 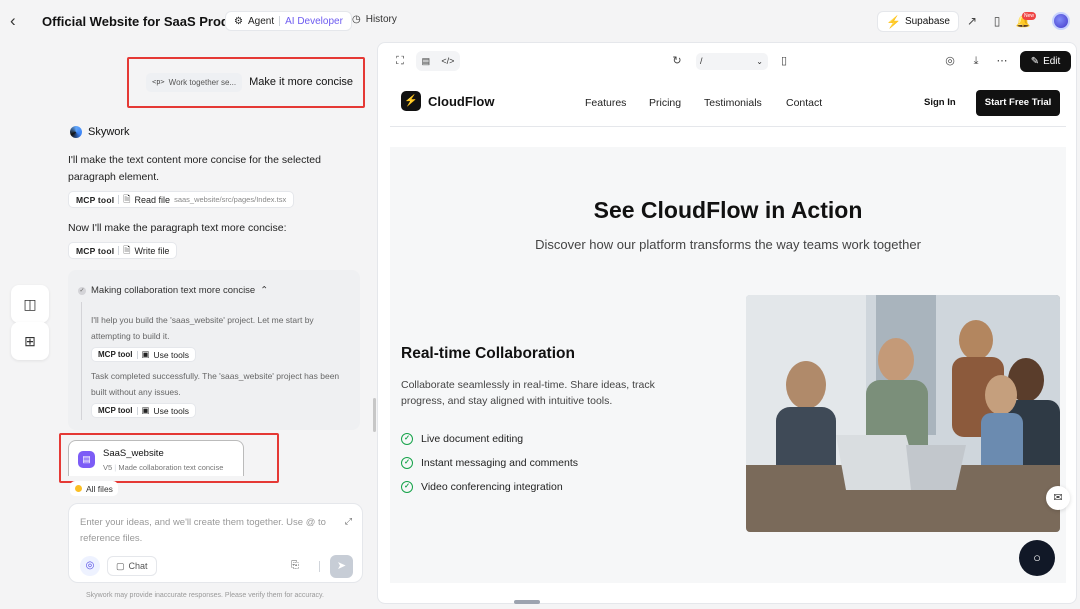 I want to click on new-badge: New, so click(x=1029, y=16).